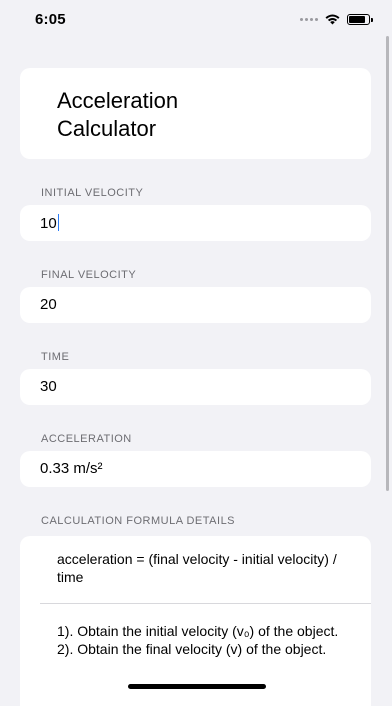 The width and height of the screenshot is (392, 706). Describe the element at coordinates (195, 305) in the screenshot. I see `final-velocity-field: 20` at that location.